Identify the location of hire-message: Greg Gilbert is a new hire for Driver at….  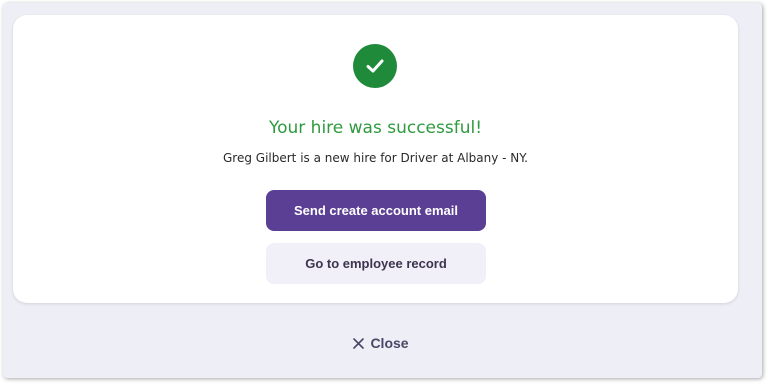
(375, 158).